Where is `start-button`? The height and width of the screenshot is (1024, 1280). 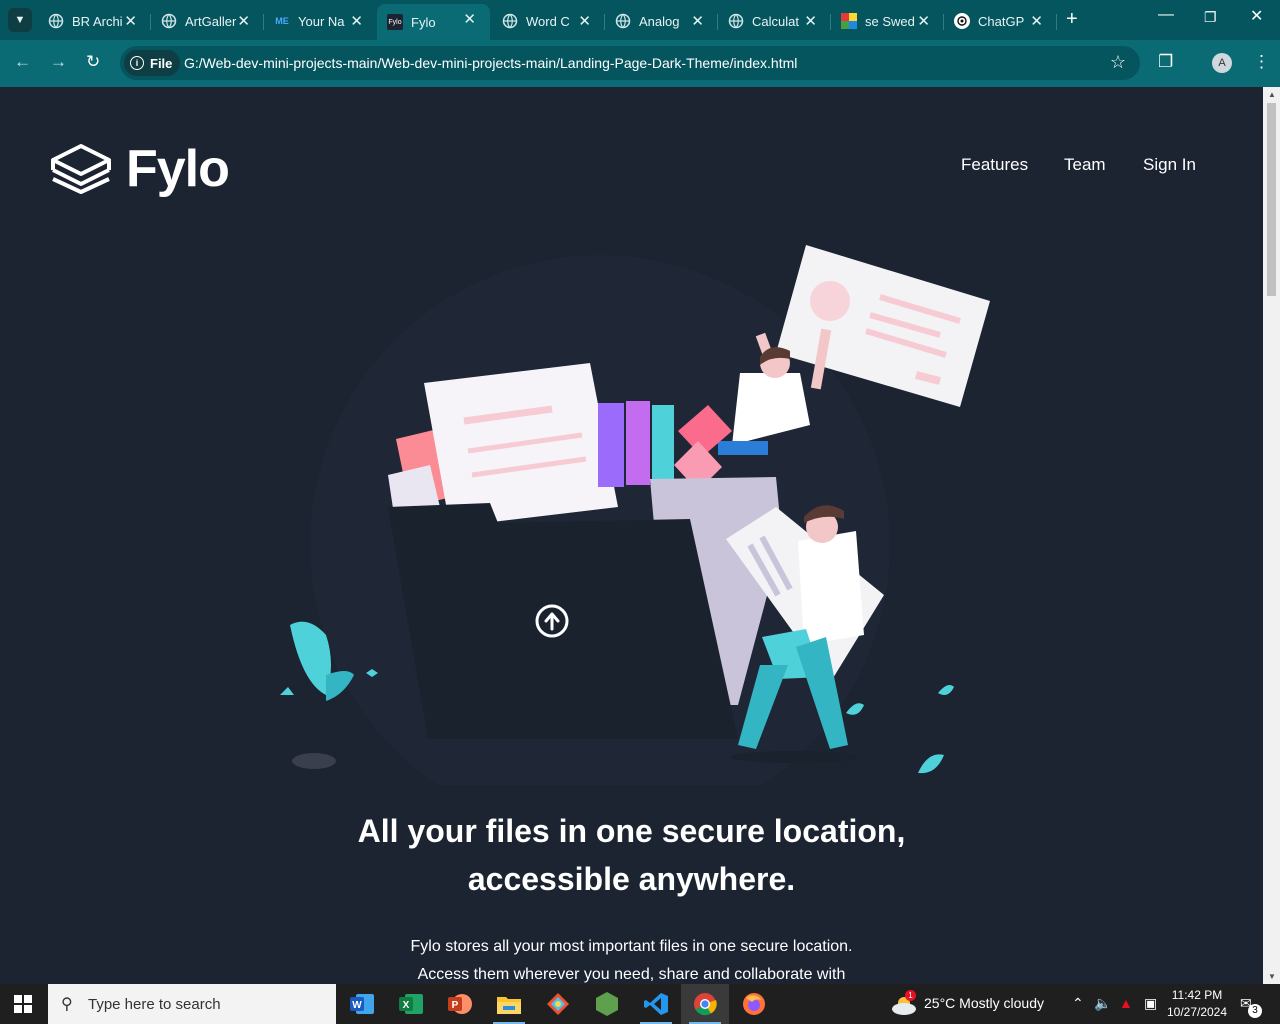
start-button is located at coordinates (23, 1006).